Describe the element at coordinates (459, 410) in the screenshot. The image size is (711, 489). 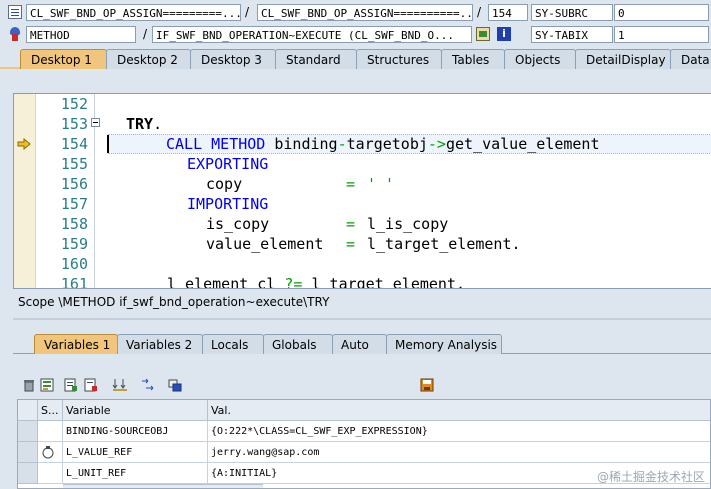
I see `column-header-value: Val.` at that location.